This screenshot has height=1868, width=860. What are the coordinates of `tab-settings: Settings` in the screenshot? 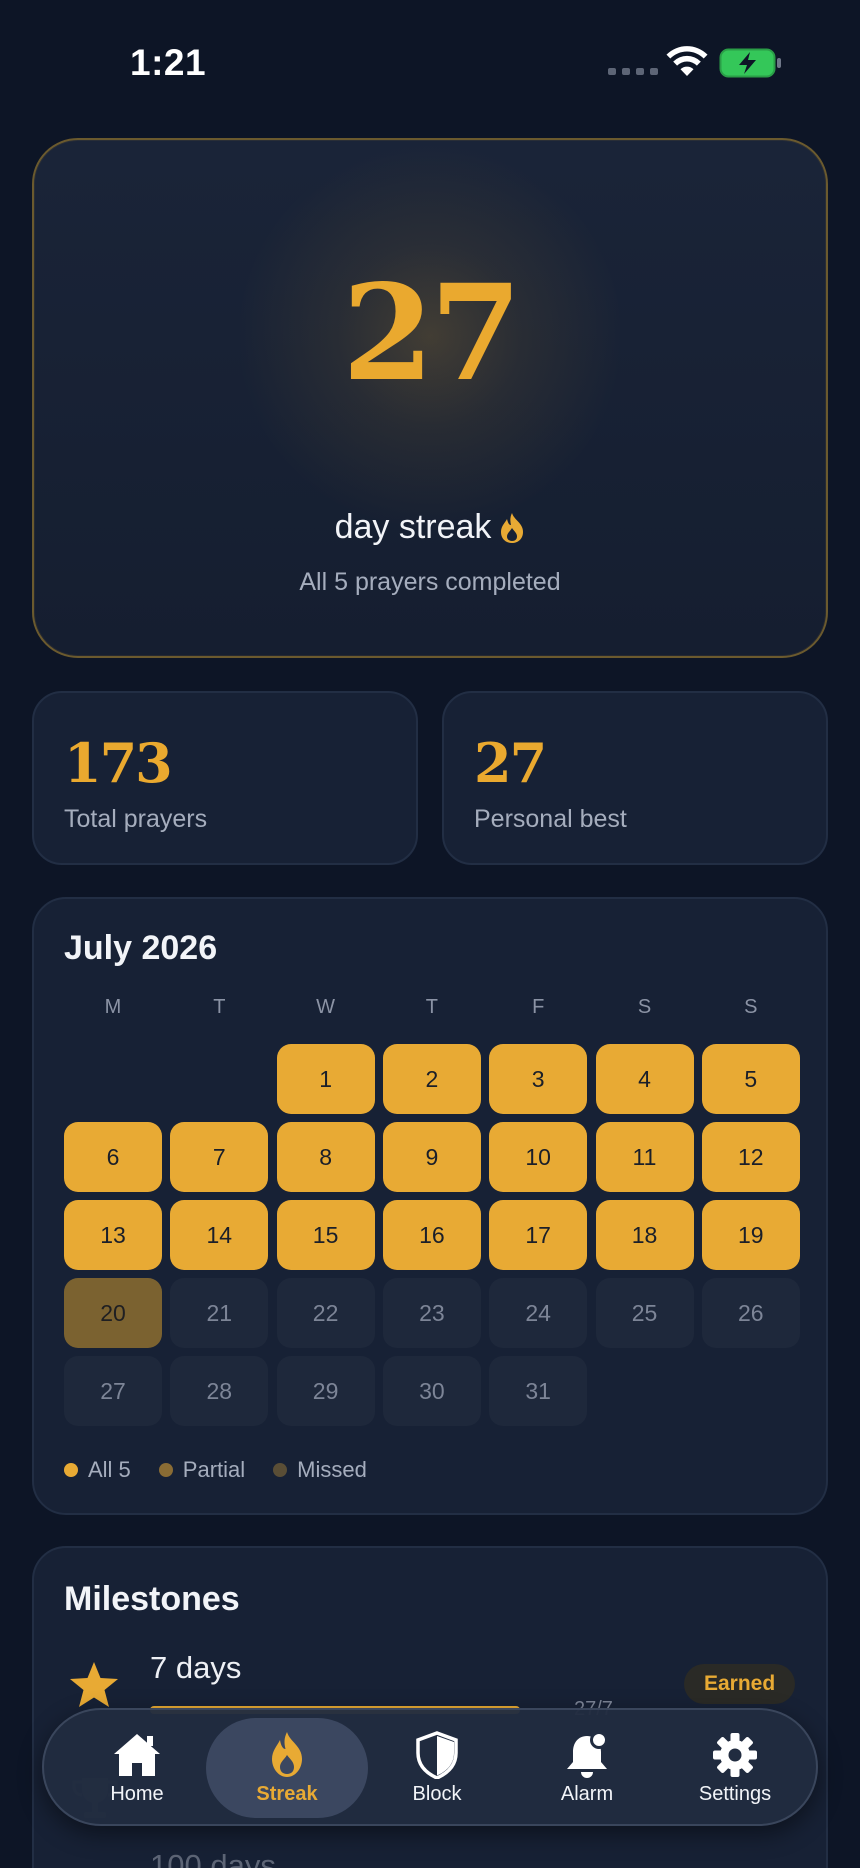 It's located at (735, 1768).